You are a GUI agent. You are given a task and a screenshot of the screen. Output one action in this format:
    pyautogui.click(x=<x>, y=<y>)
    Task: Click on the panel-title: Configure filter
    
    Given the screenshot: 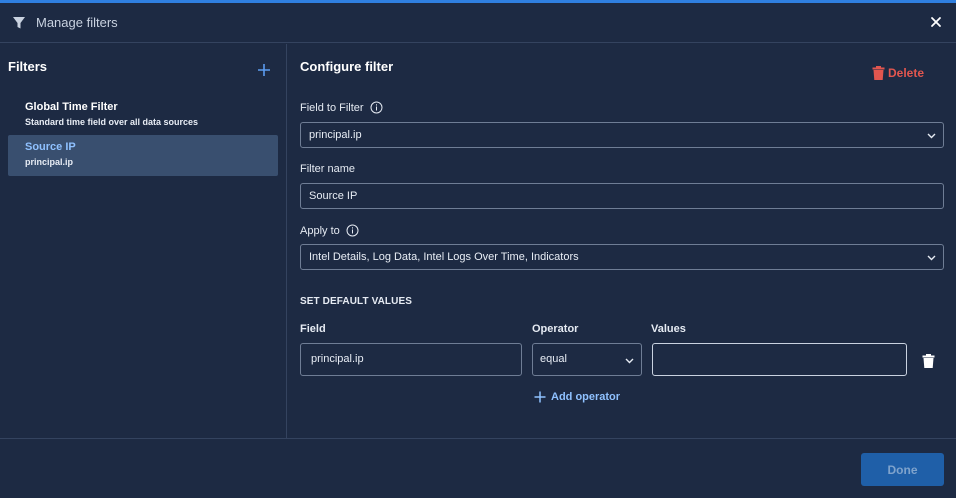 What is the action you would take?
    pyautogui.click(x=347, y=66)
    